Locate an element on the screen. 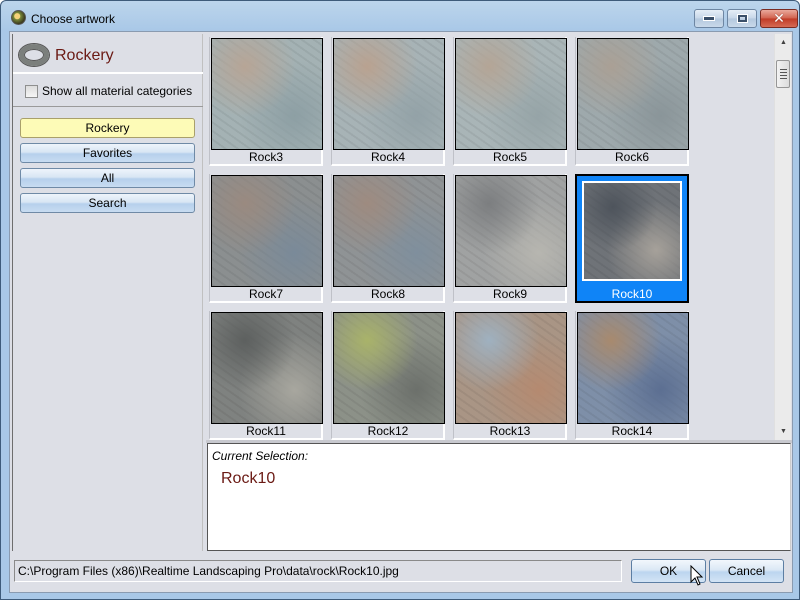 This screenshot has width=800, height=600. current-selection-panel: Current Selection: Rock10 is located at coordinates (499, 497).